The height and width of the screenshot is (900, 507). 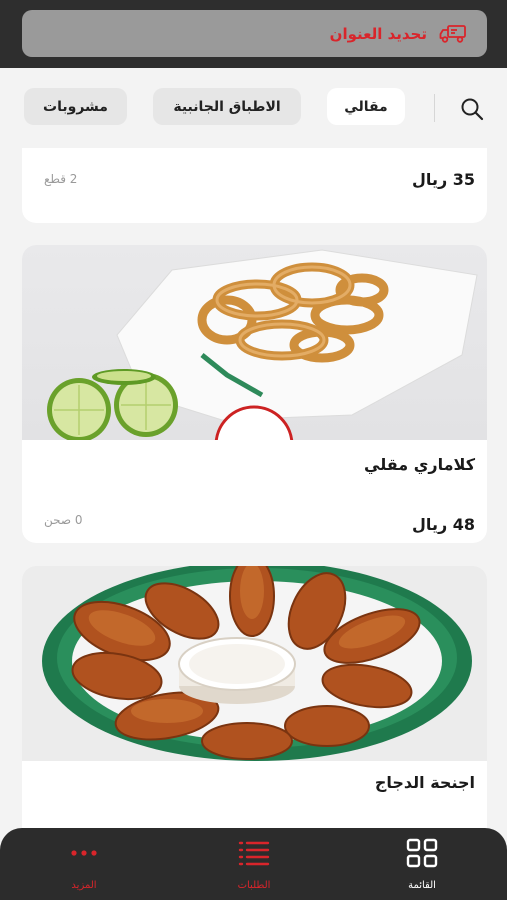 What do you see at coordinates (378, 33) in the screenshot?
I see `set-address-label: تحديد العنوان` at bounding box center [378, 33].